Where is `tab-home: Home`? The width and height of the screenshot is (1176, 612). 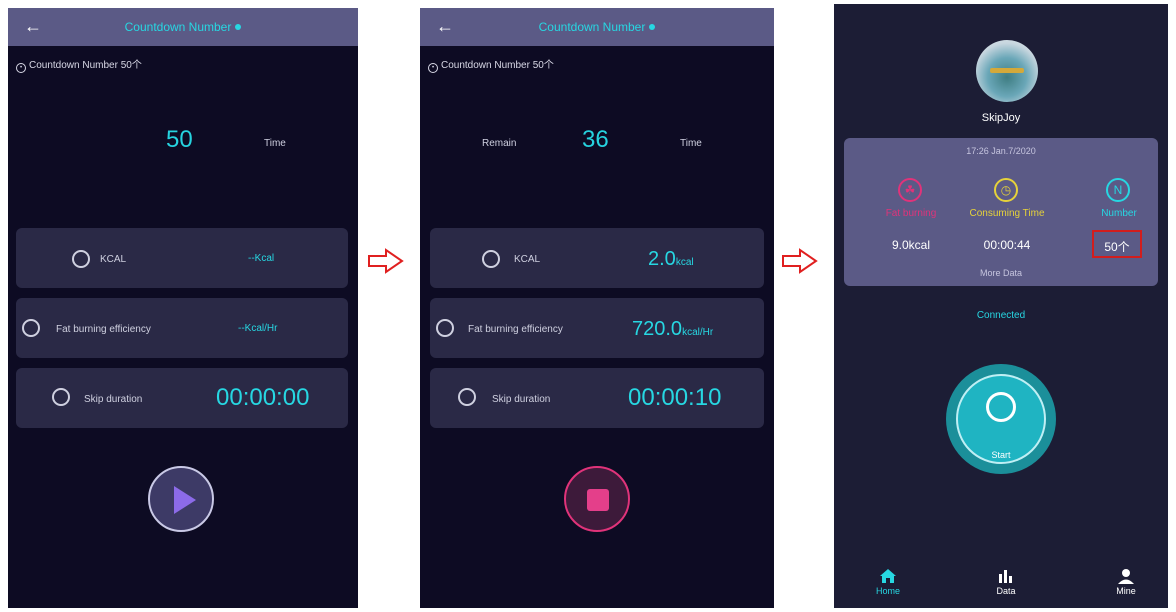 tab-home: Home is located at coordinates (888, 582).